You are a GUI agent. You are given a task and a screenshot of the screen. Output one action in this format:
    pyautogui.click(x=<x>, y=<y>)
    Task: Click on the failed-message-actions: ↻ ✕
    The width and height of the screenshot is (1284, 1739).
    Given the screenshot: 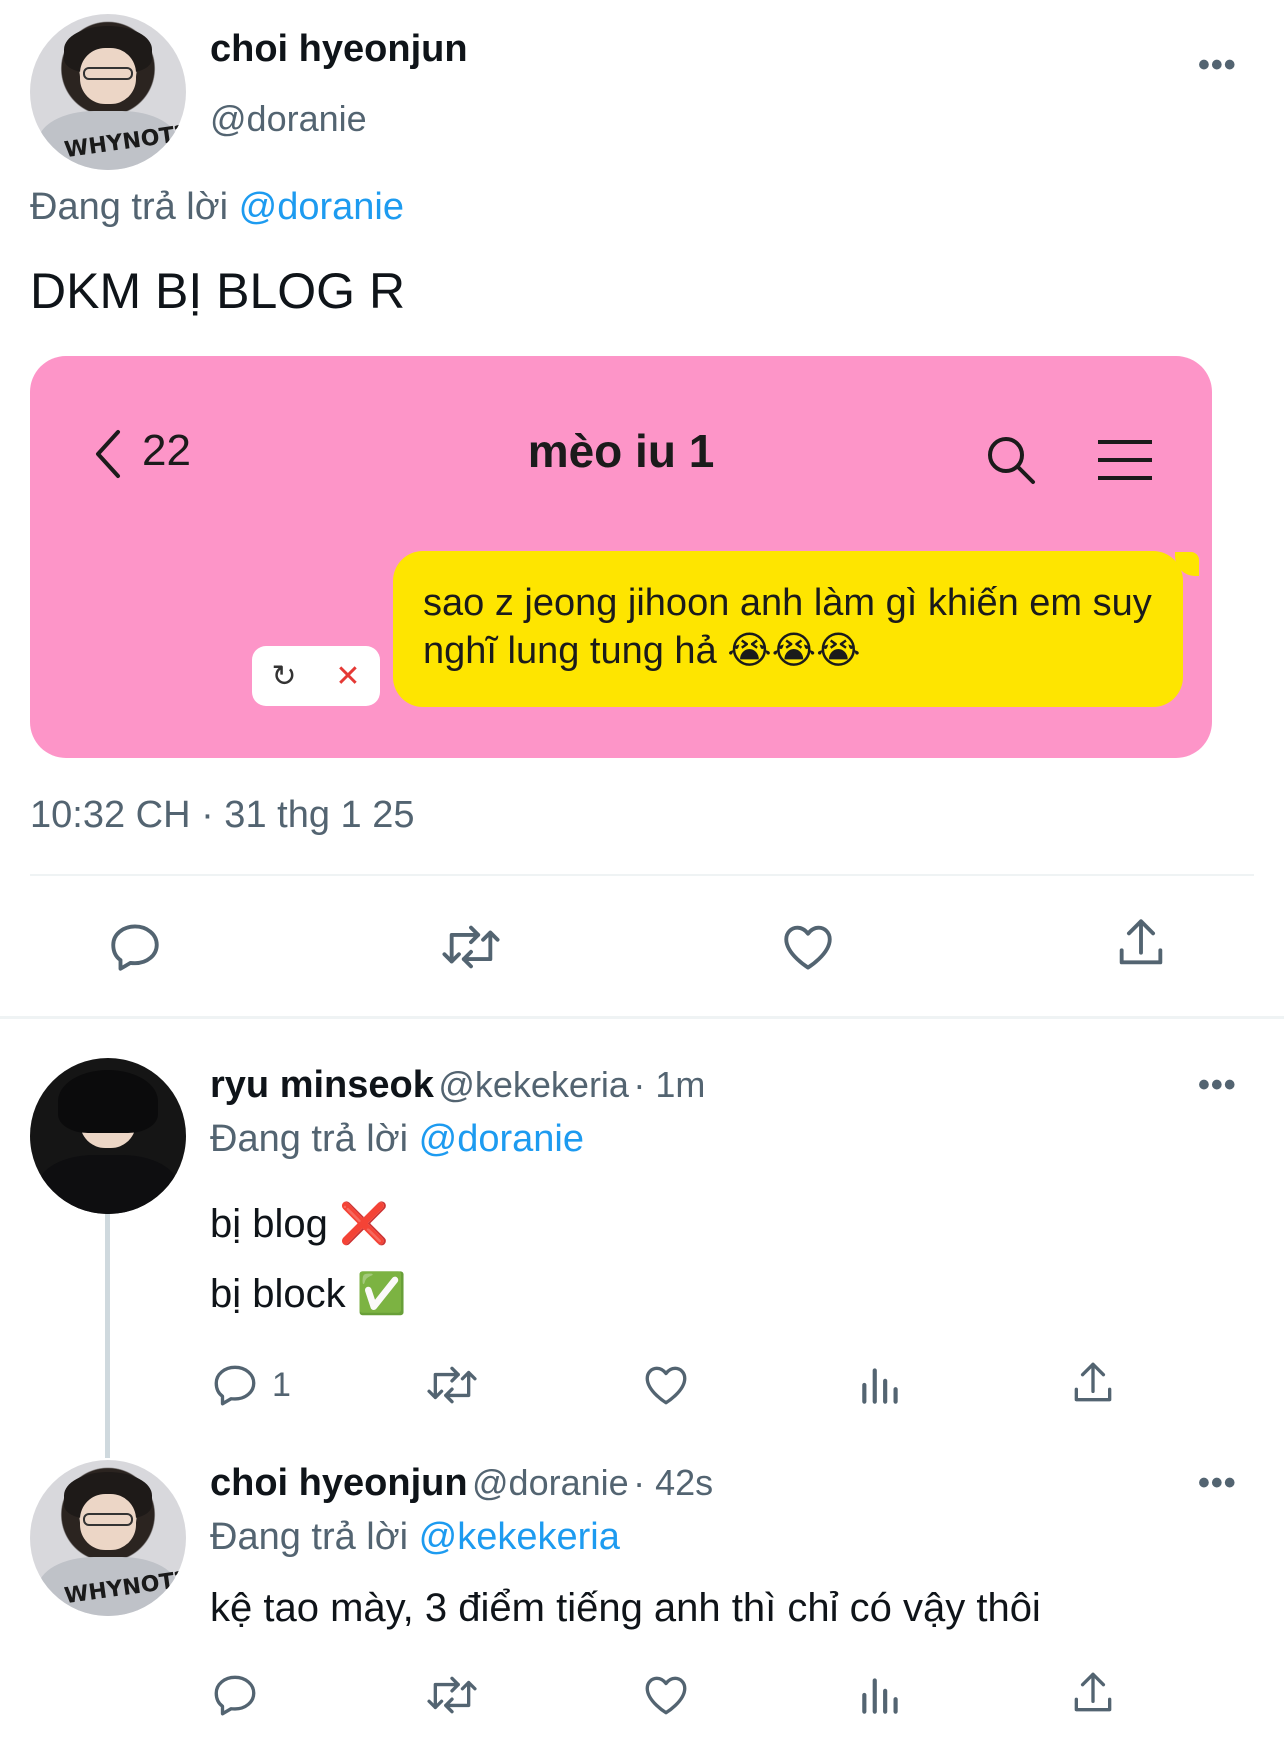 What is the action you would take?
    pyautogui.click(x=316, y=676)
    